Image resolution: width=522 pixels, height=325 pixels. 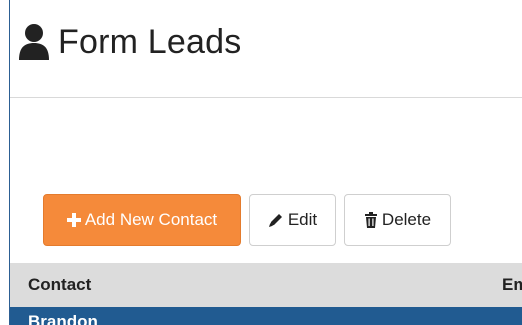 What do you see at coordinates (63, 318) in the screenshot?
I see `row-contact: Brandon` at bounding box center [63, 318].